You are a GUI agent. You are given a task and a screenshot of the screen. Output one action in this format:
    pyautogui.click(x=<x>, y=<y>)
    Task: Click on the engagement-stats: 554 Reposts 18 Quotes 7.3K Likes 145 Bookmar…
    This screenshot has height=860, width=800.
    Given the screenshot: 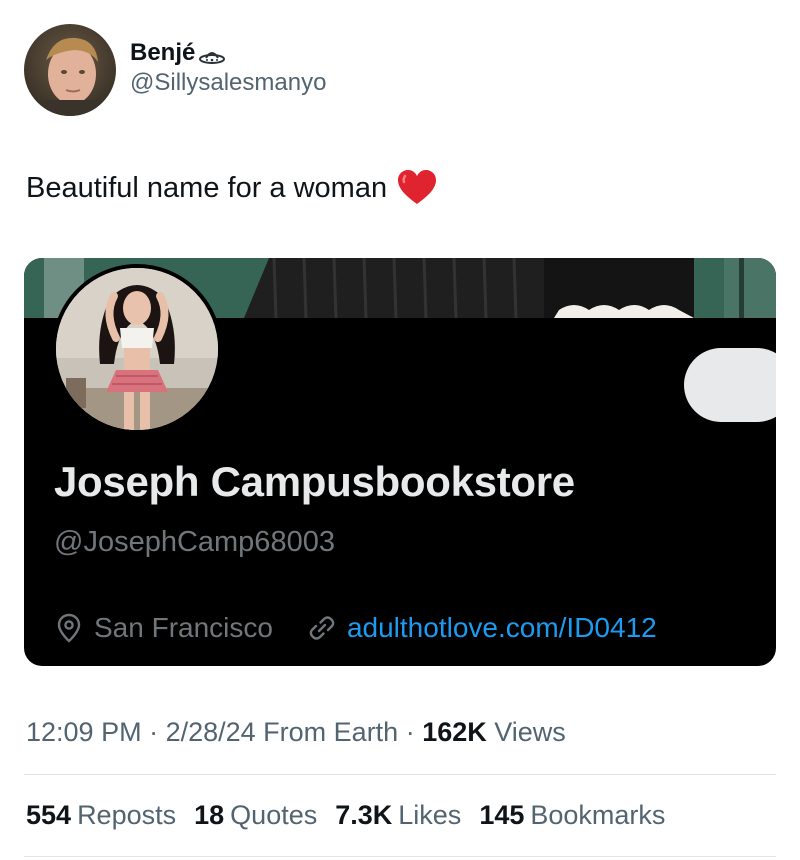 What is the action you would take?
    pyautogui.click(x=354, y=815)
    